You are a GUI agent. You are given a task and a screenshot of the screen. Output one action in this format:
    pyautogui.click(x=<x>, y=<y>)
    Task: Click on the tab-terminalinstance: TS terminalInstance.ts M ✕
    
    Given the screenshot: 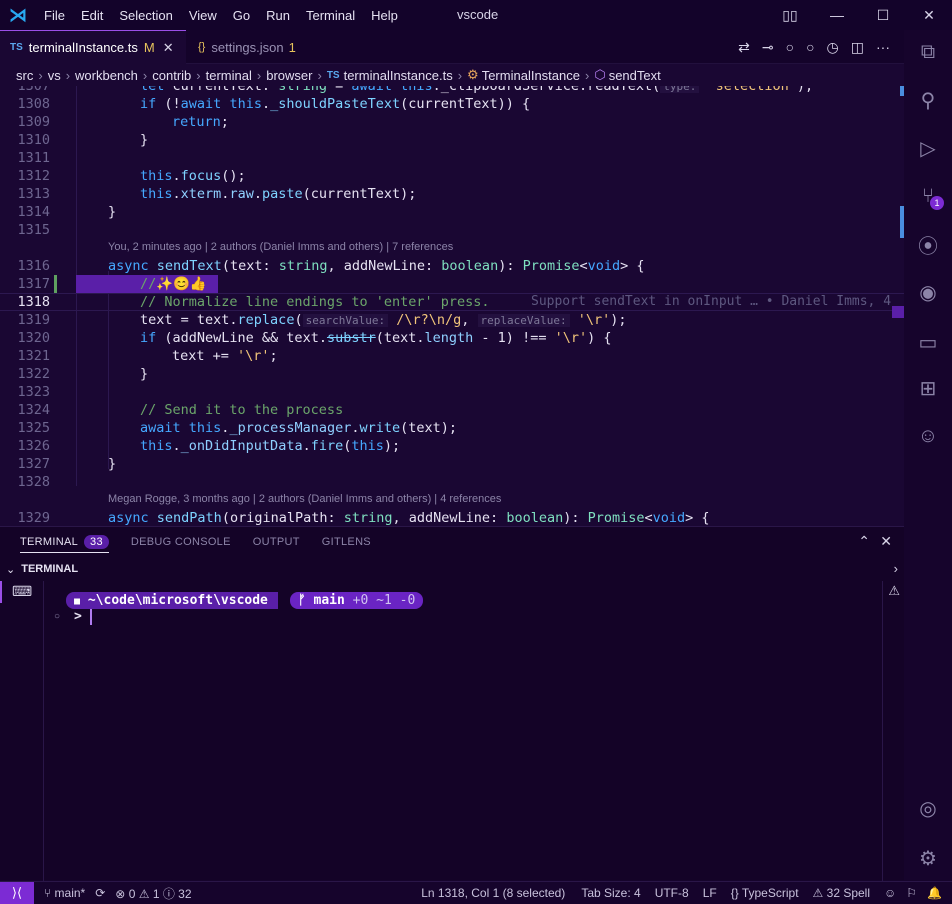 What is the action you would take?
    pyautogui.click(x=93, y=47)
    